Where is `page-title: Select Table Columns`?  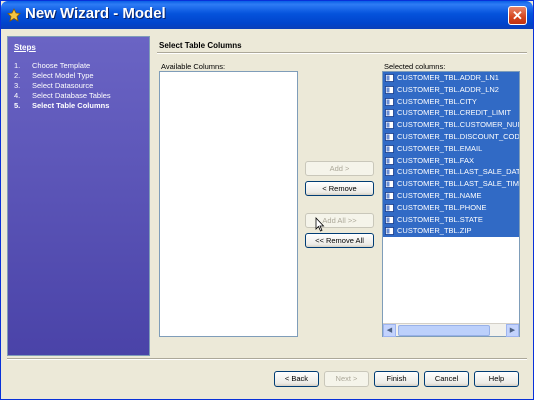 page-title: Select Table Columns is located at coordinates (200, 45).